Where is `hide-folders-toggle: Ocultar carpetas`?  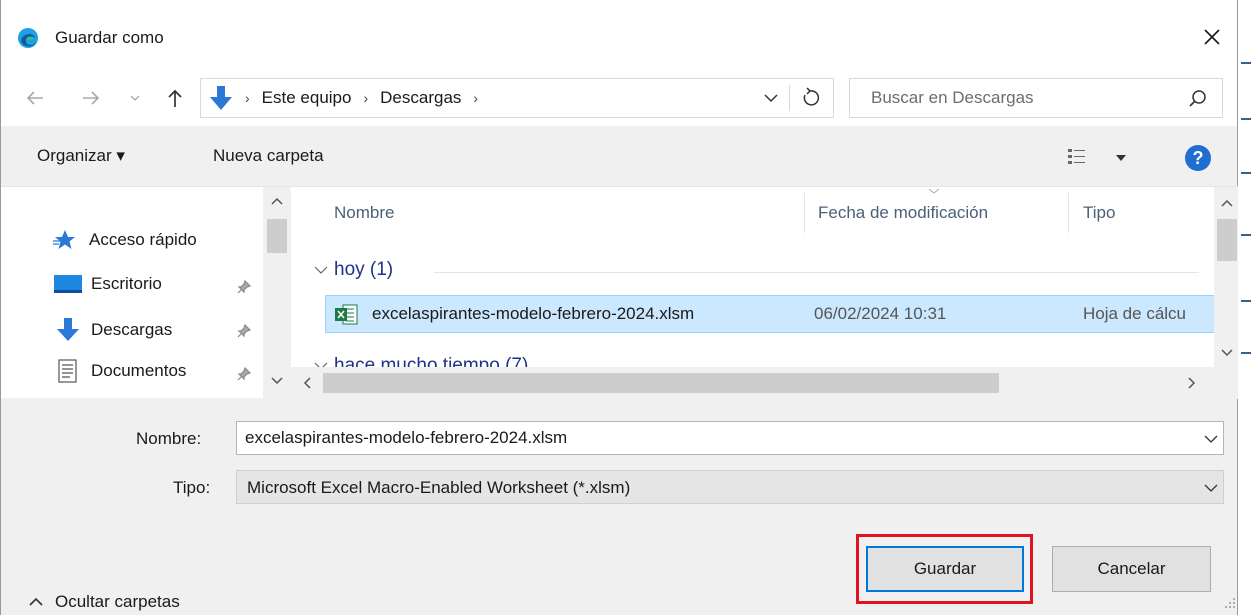
hide-folders-toggle: Ocultar carpetas is located at coordinates (104, 602).